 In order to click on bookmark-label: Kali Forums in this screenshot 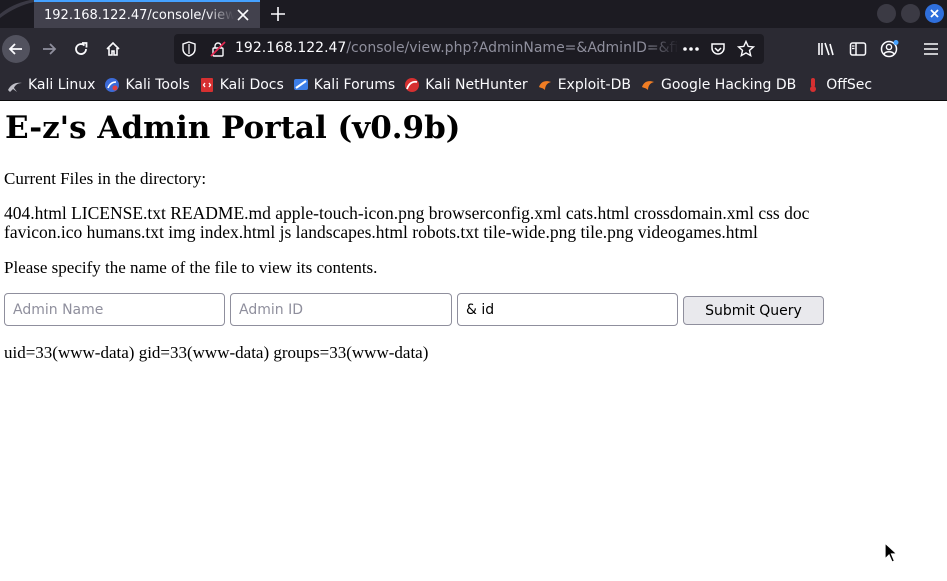, I will do `click(354, 85)`.